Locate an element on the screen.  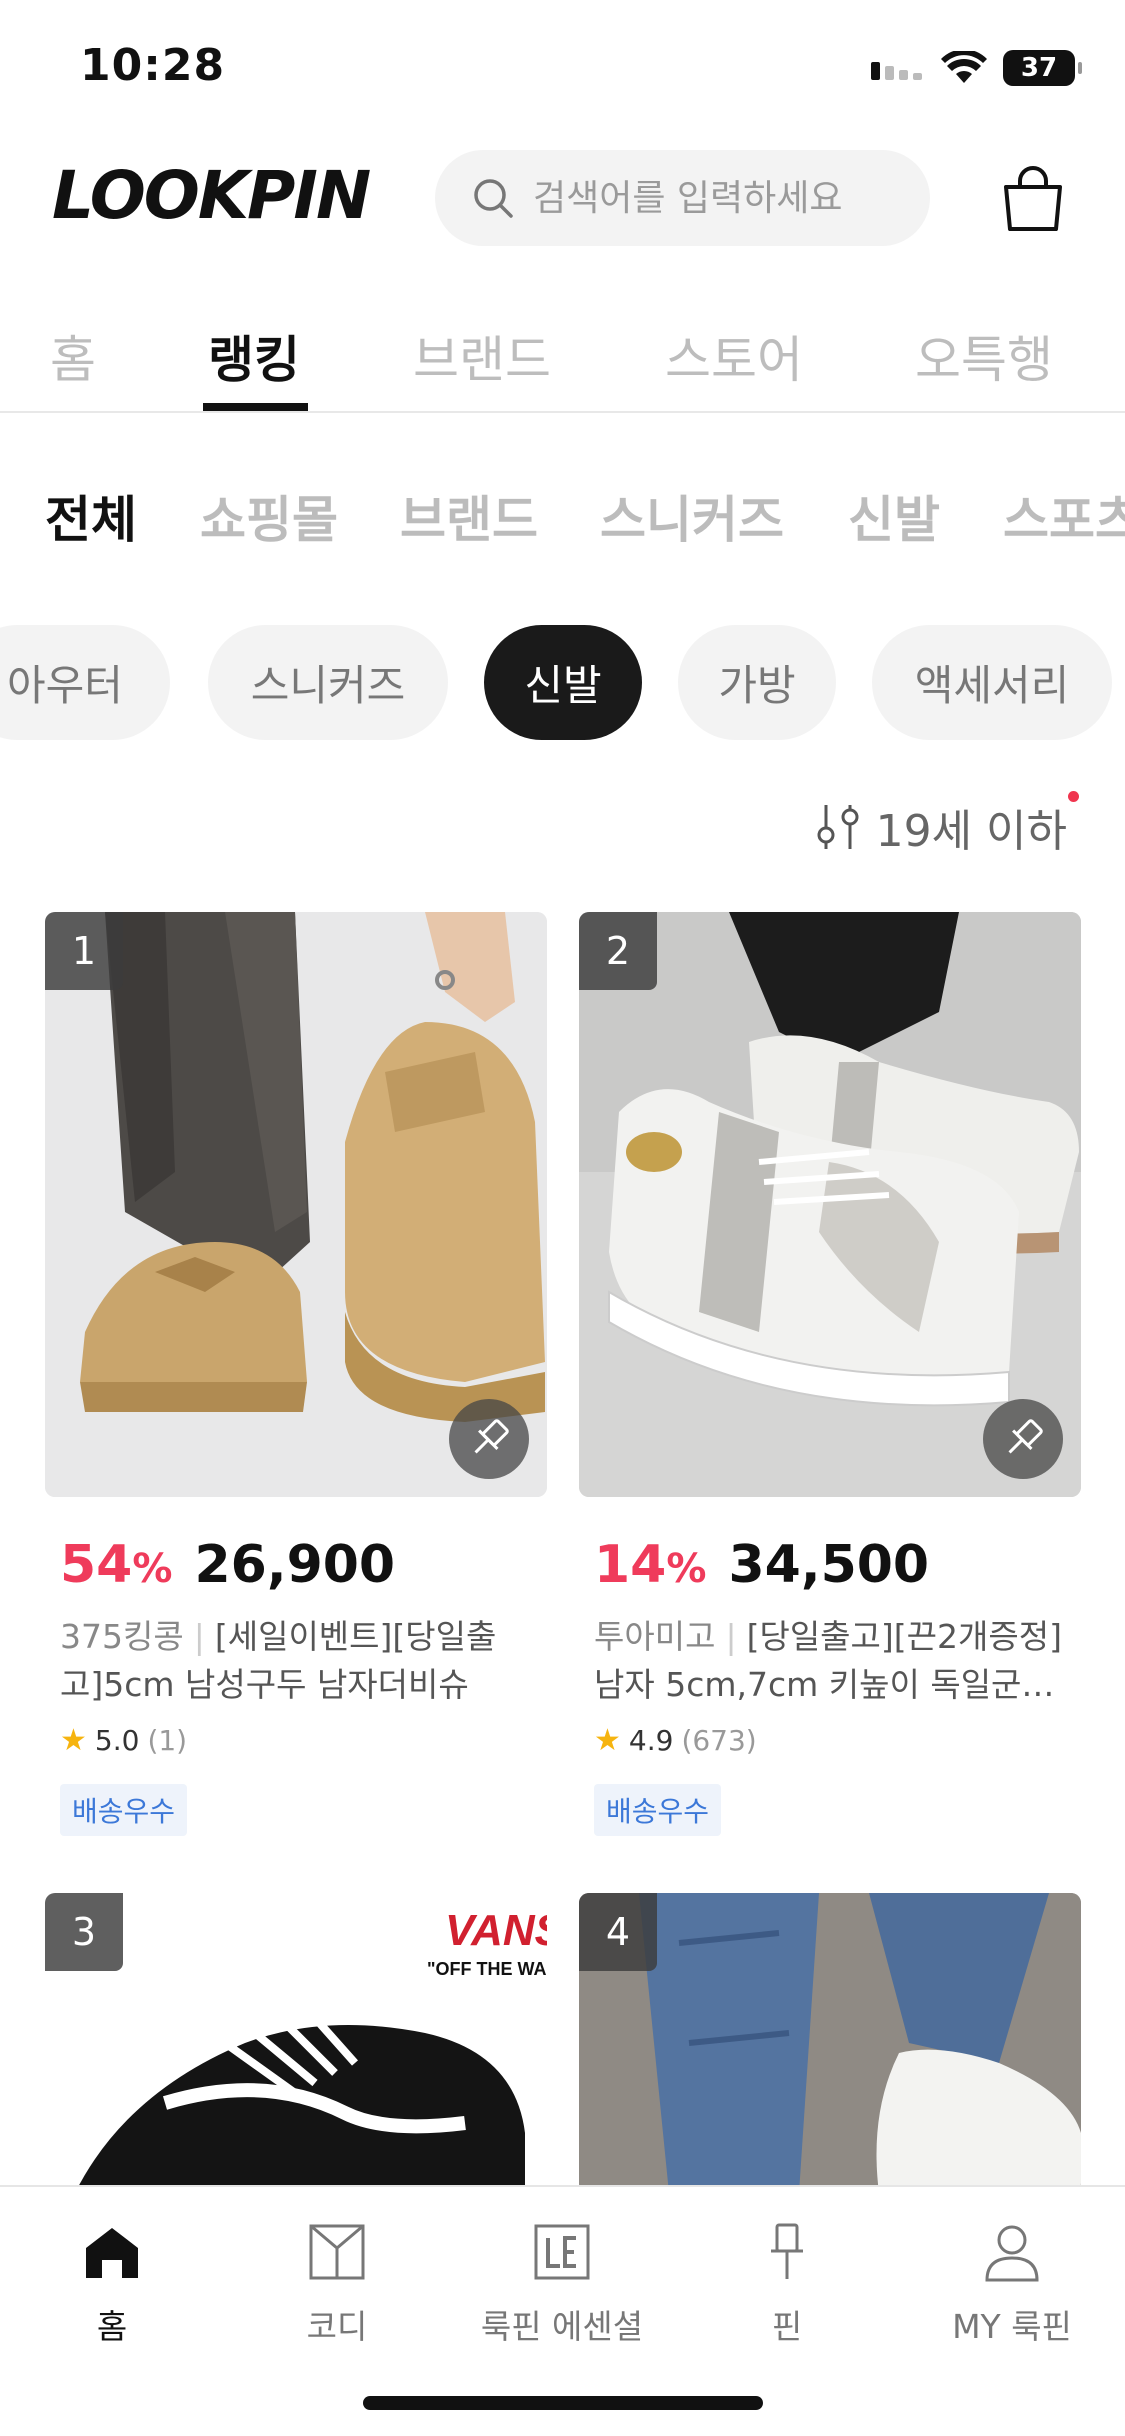
tab-brand: 브랜드 is located at coordinates (482, 356).